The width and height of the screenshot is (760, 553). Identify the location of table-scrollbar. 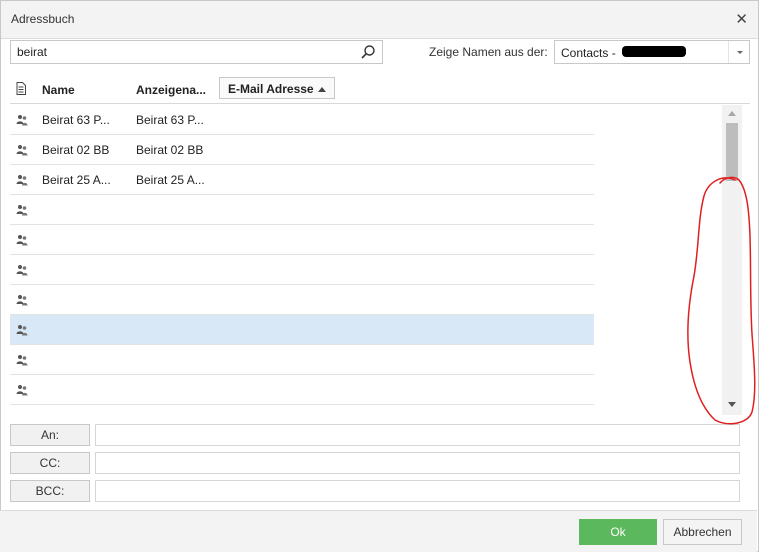
(732, 260).